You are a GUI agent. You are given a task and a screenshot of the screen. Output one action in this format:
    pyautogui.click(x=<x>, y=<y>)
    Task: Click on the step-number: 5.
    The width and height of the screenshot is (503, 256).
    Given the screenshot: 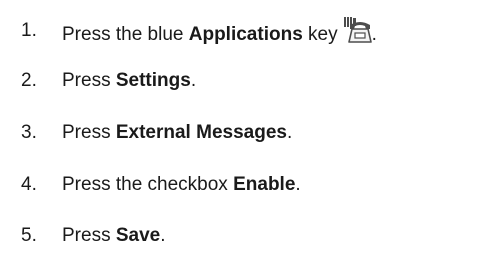 What is the action you would take?
    pyautogui.click(x=29, y=235)
    